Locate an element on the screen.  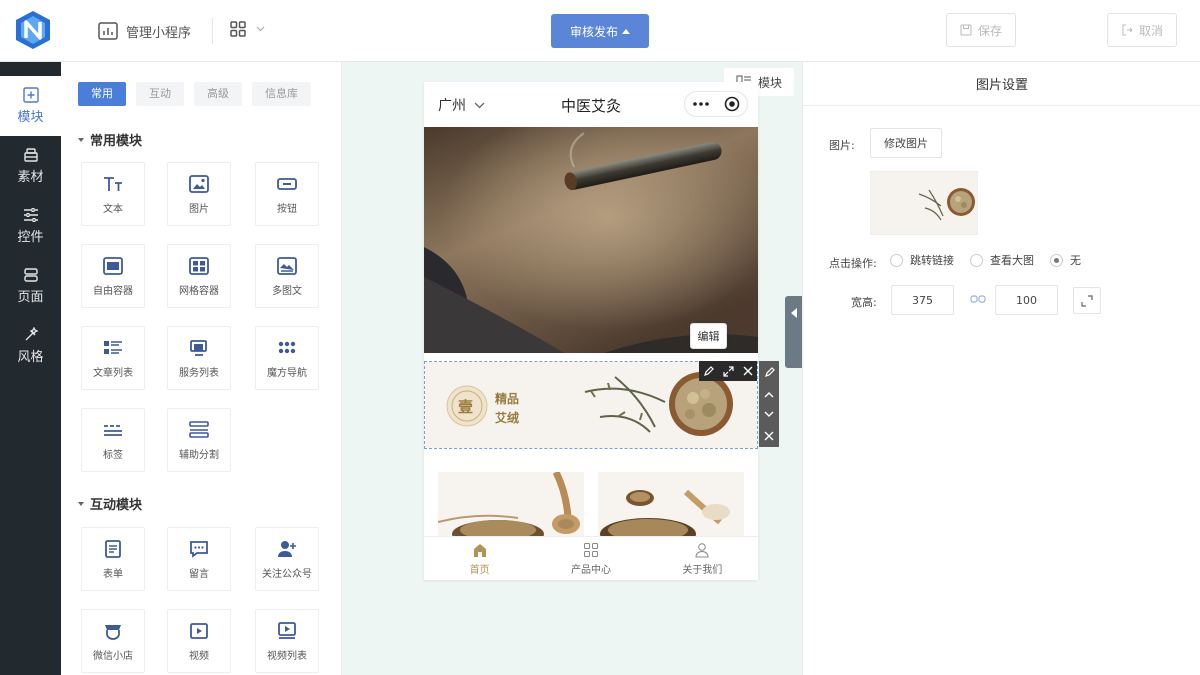
module-video-list: 视频列表 is located at coordinates (287, 641).